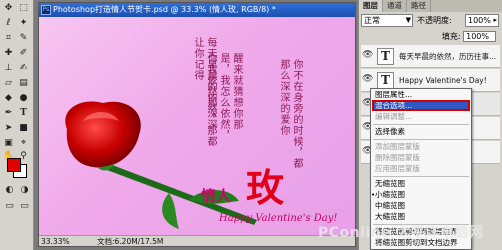  I want to click on history-brush-tool-icon: ✍, so click(23, 68).